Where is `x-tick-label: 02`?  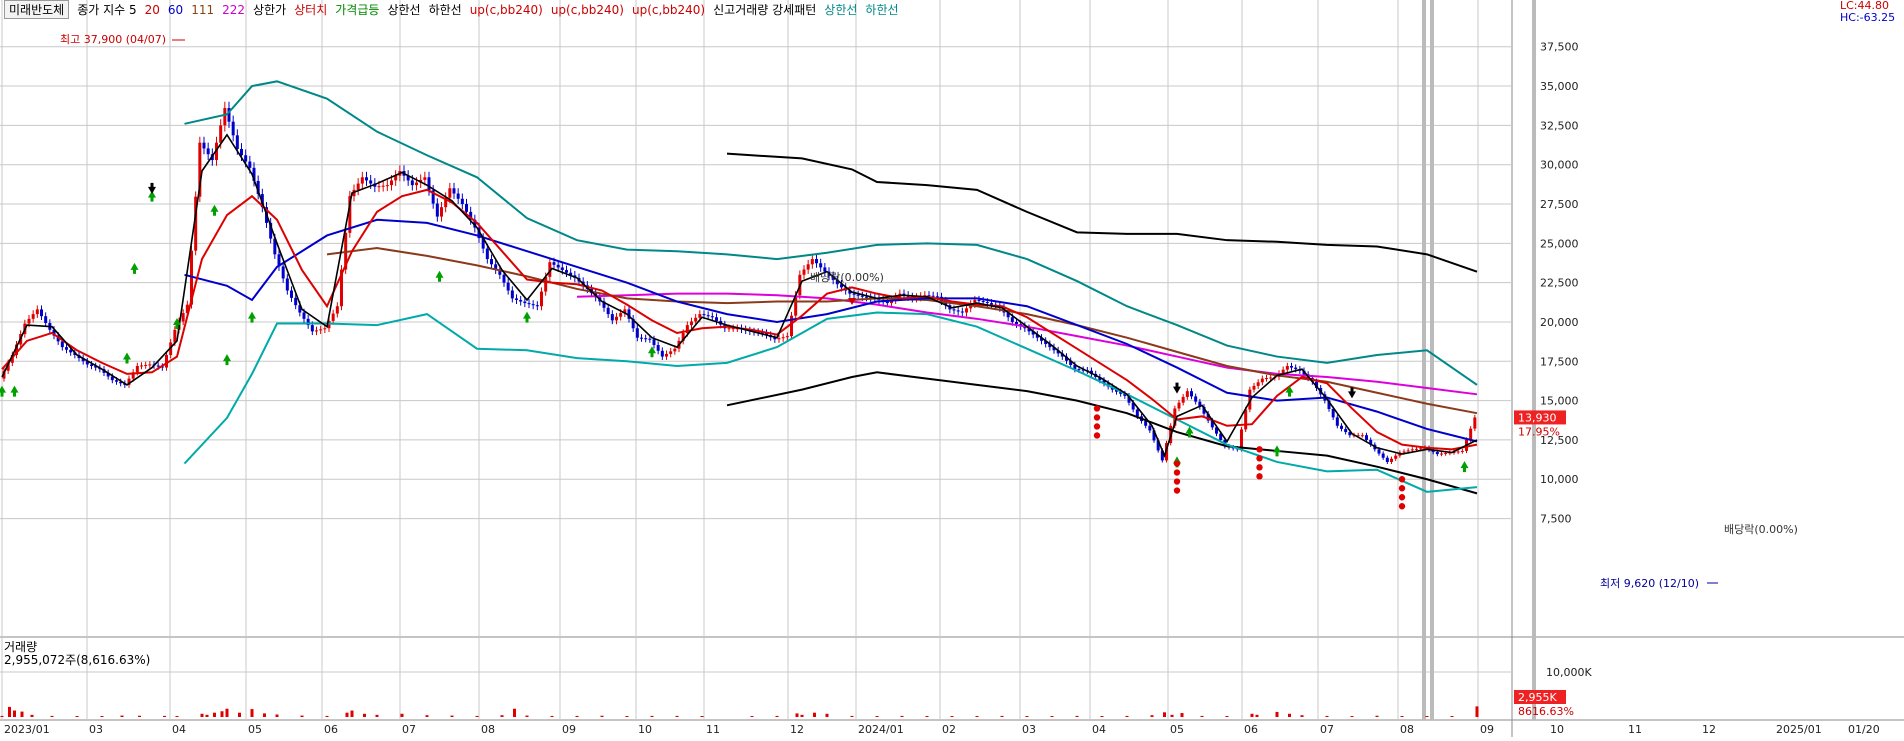
x-tick-label: 02 is located at coordinates (949, 729).